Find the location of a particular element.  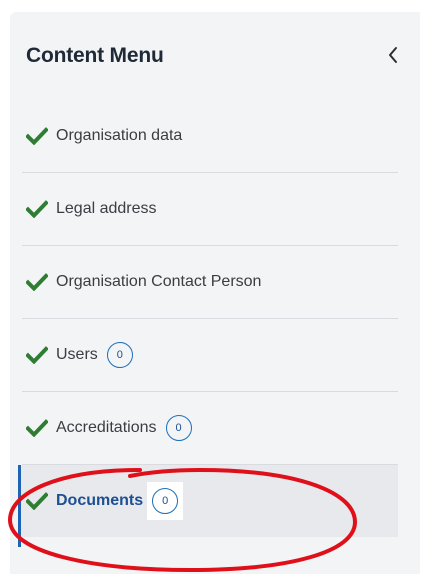

menu-item-documents: Documents 0 is located at coordinates (208, 506).